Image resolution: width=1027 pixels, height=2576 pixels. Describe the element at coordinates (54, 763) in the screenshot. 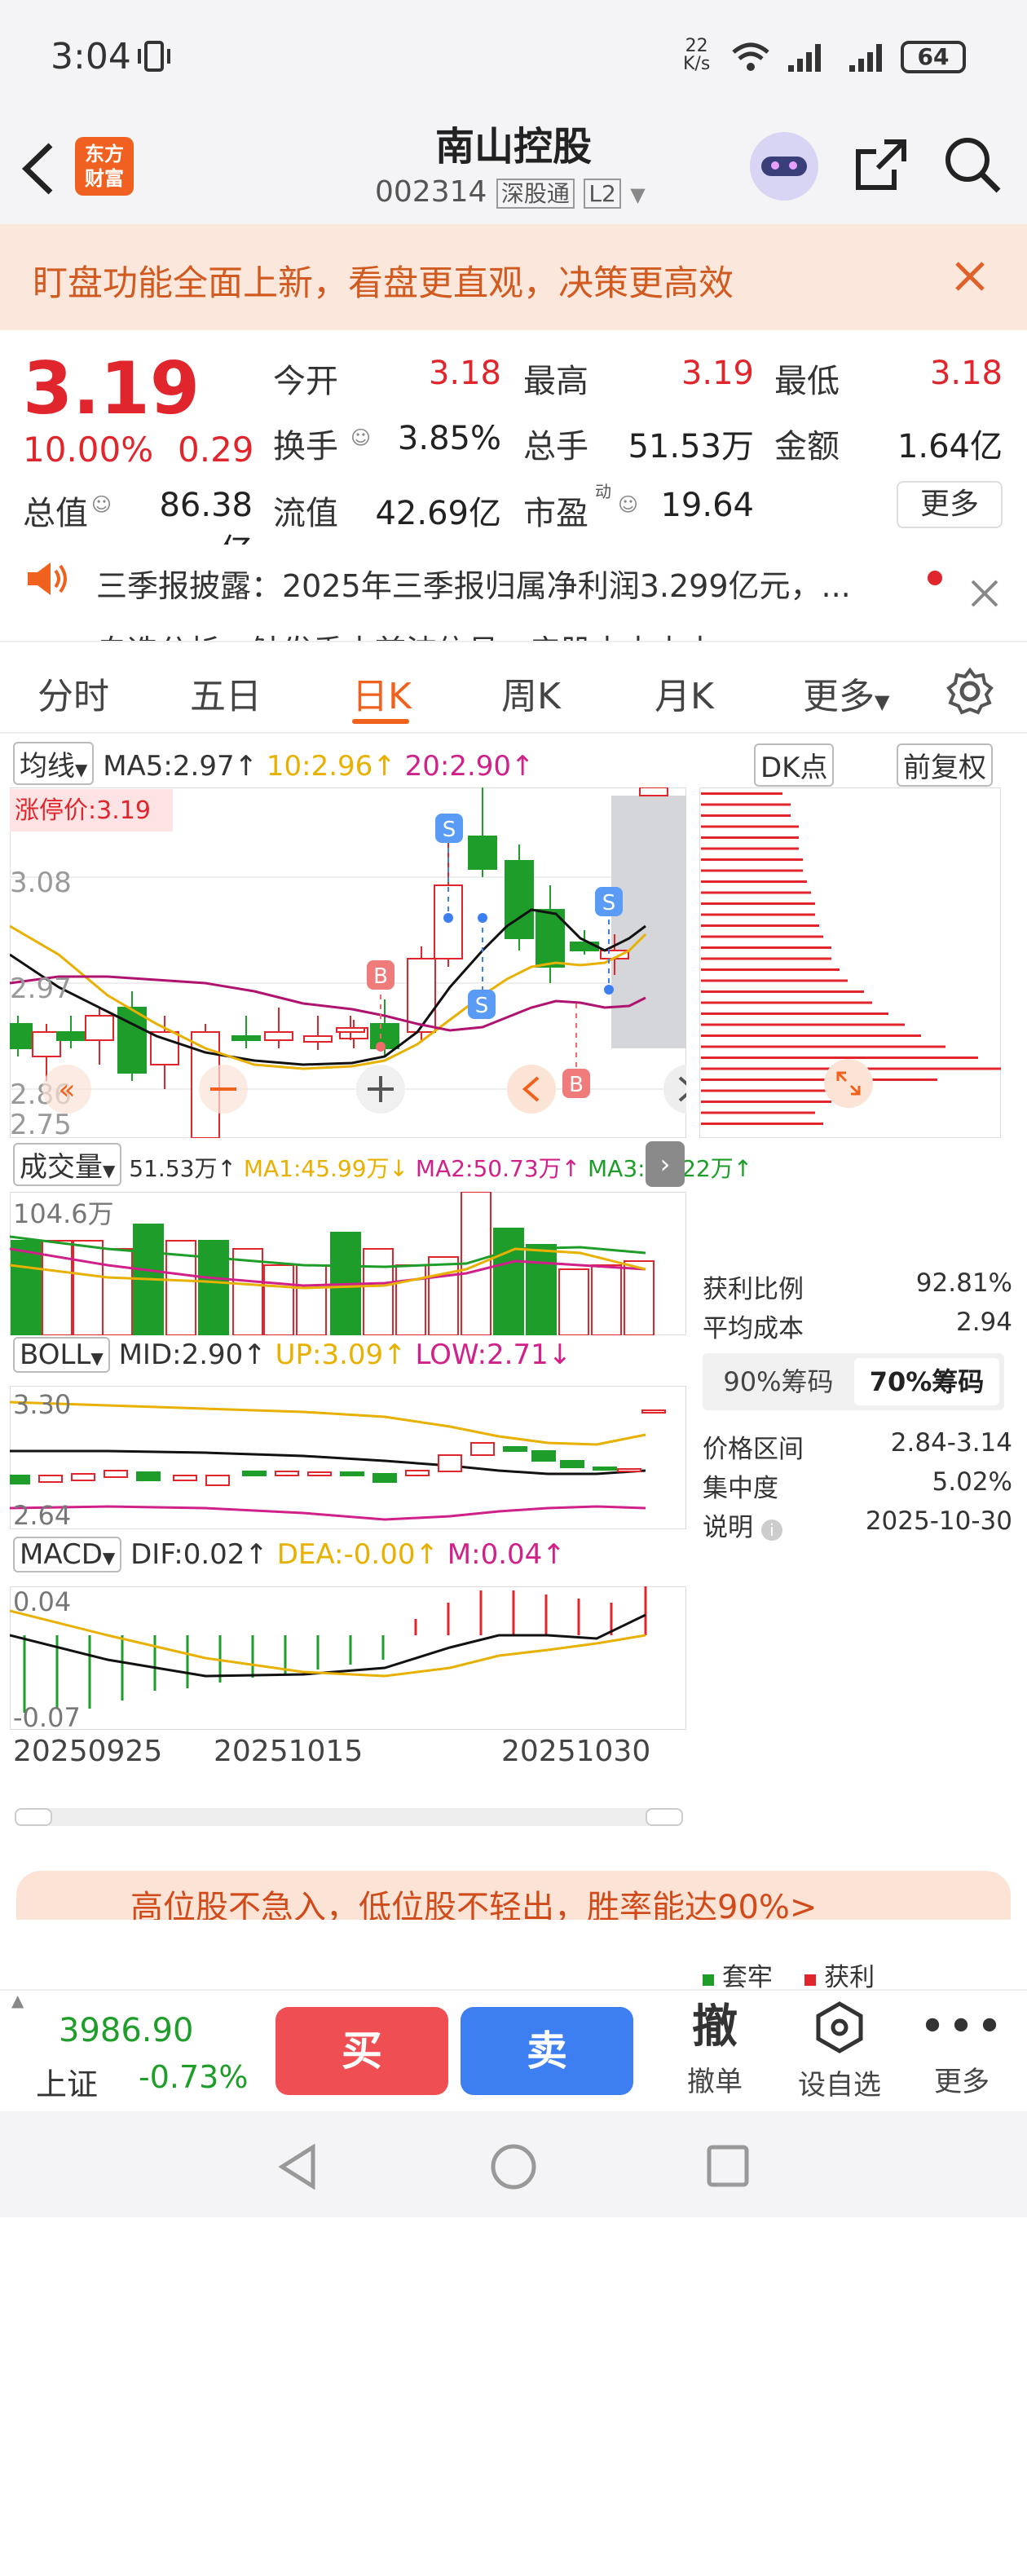

I see `ma-selector: 均线▼` at that location.